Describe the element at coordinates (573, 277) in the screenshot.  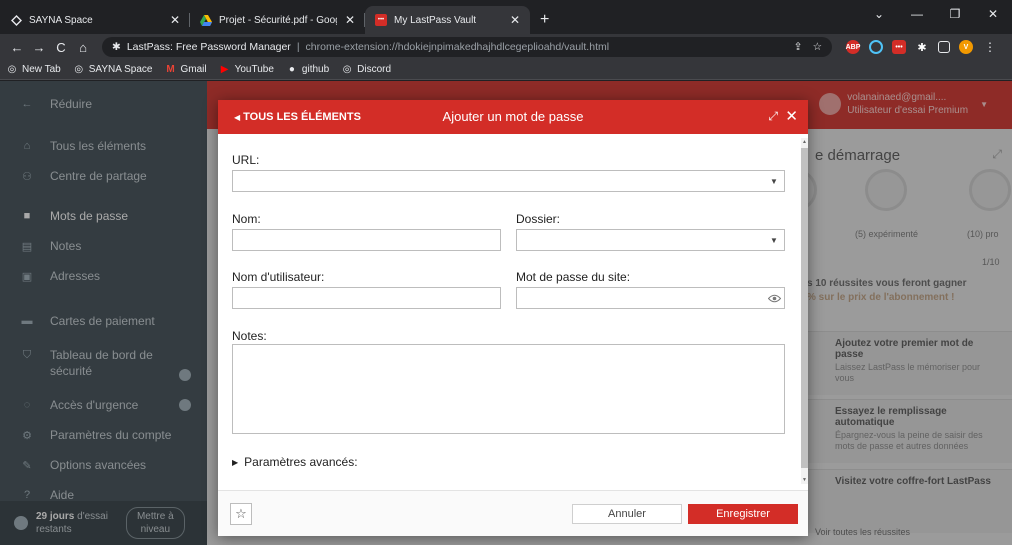
I see `site-password-label: Mot de passe du site:` at that location.